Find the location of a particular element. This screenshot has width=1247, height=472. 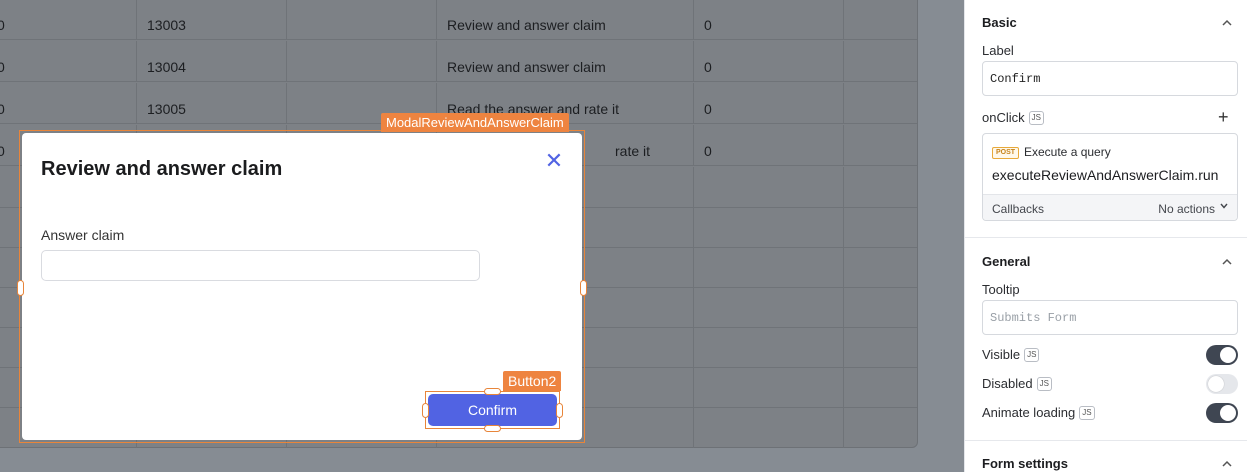

answer-claim-label: Answer claim is located at coordinates (83, 235).